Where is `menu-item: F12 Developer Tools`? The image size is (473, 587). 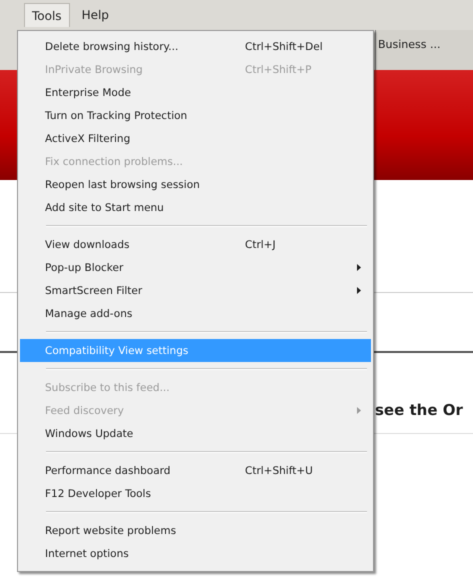
menu-item: F12 Developer Tools is located at coordinates (195, 493).